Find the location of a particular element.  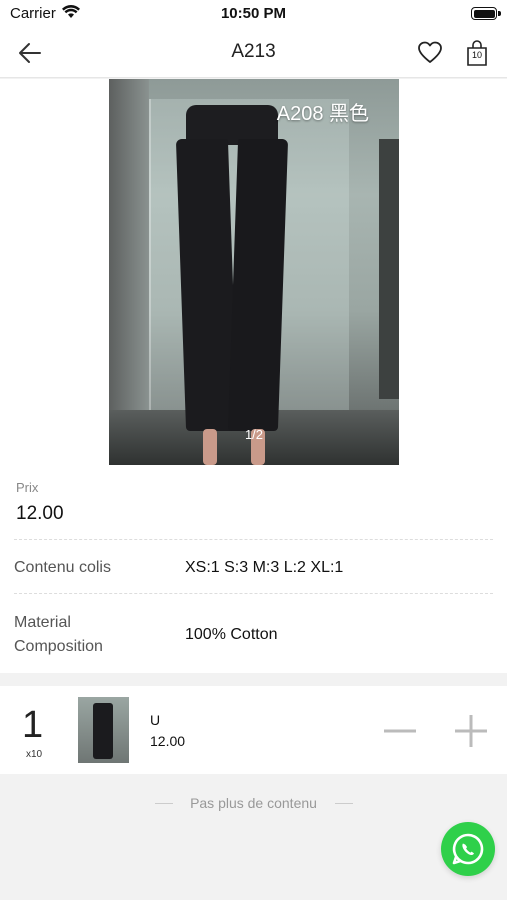

end-line-right is located at coordinates (344, 803).